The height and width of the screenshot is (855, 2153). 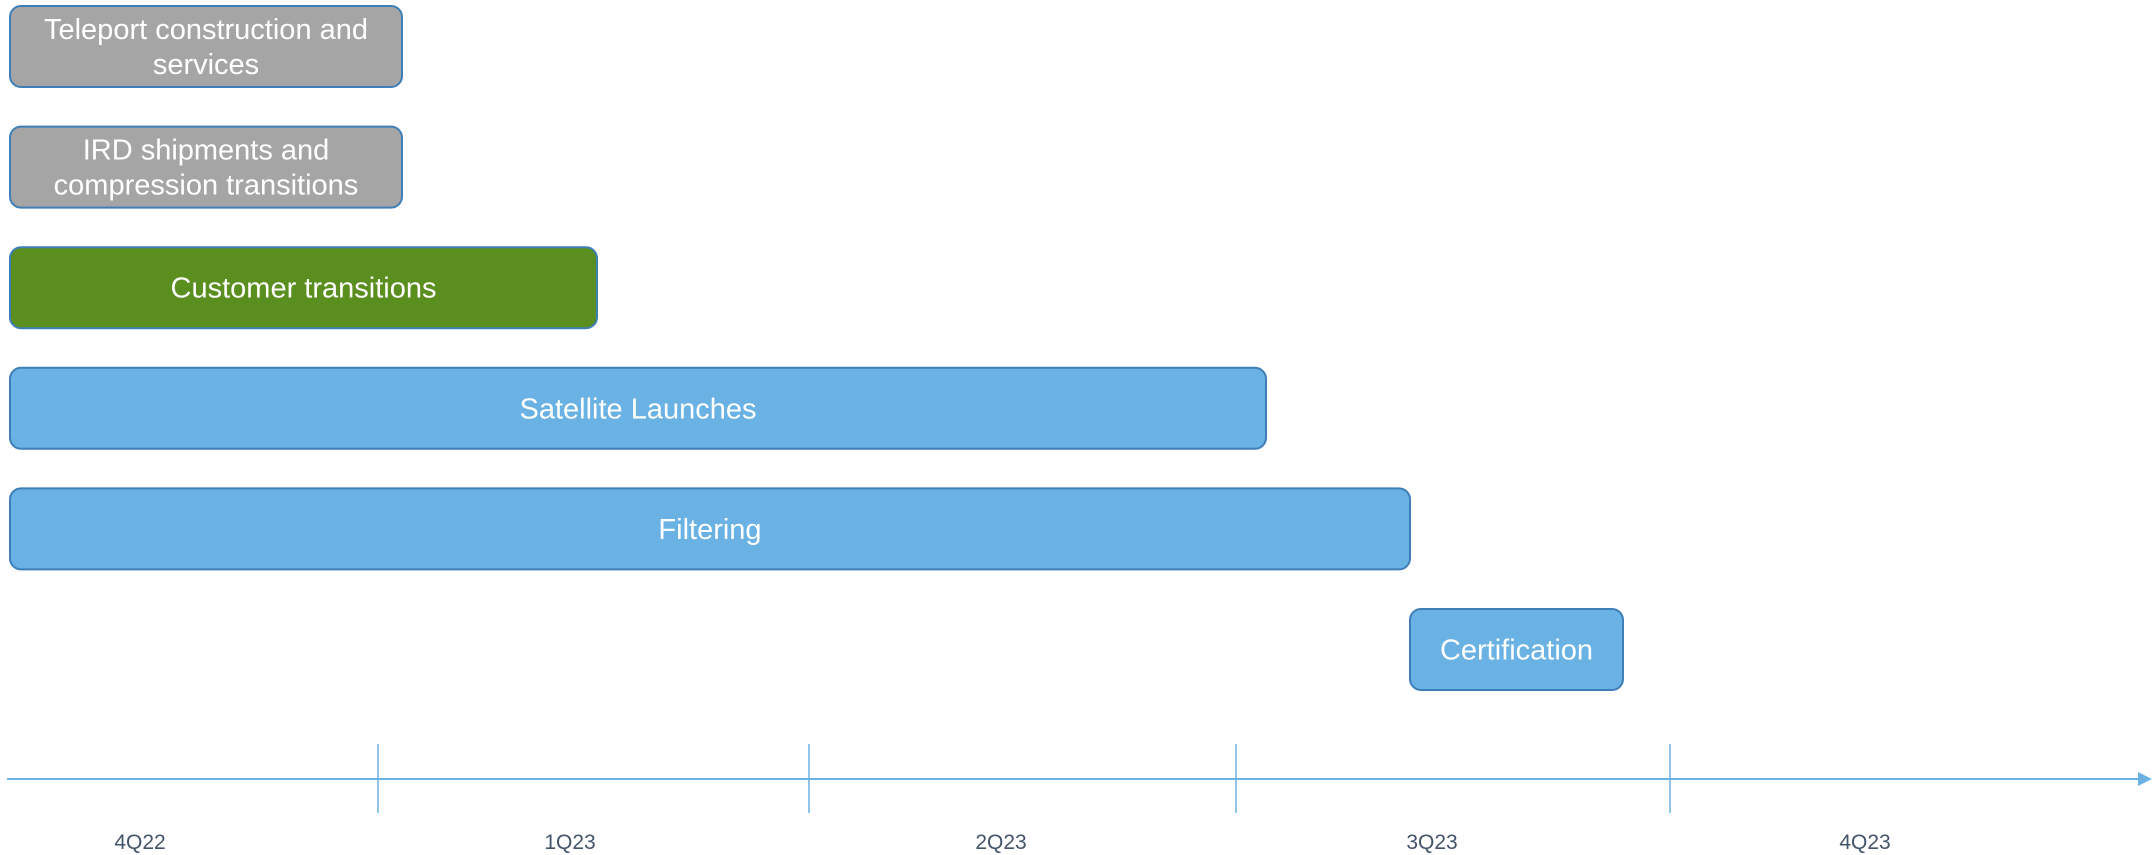 I want to click on task-bar-group: Certification, so click(x=1516, y=649).